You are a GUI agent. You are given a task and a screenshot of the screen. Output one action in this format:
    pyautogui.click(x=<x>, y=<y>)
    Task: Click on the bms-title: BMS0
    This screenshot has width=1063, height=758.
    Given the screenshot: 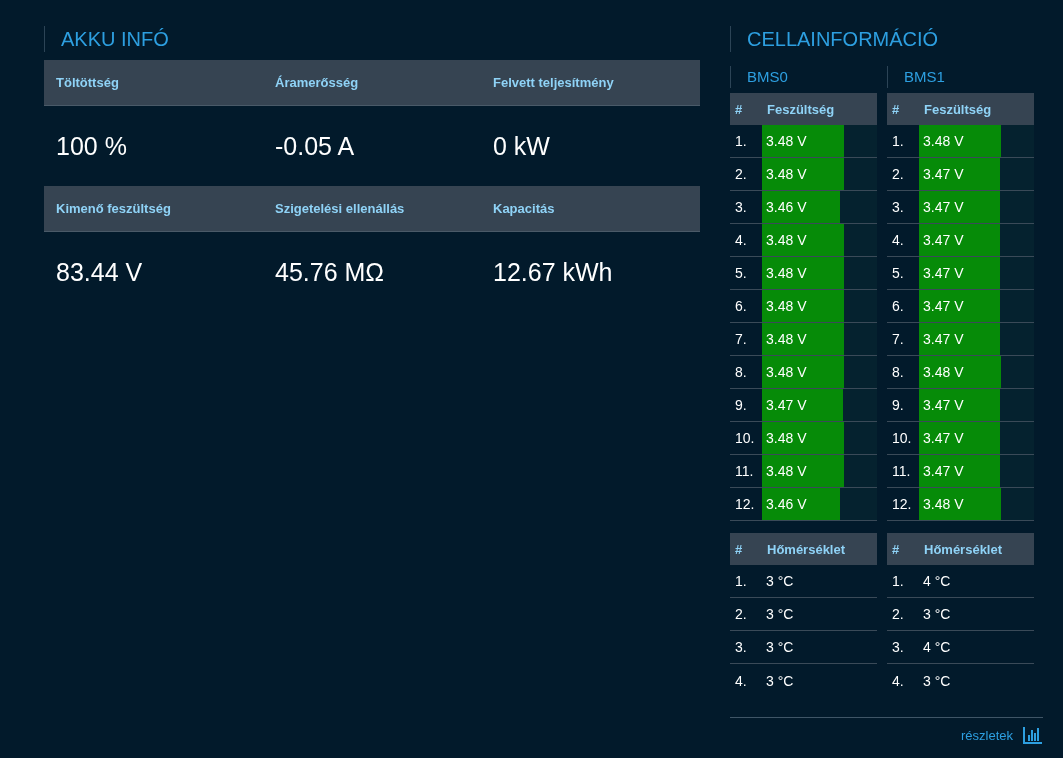 What is the action you would take?
    pyautogui.click(x=803, y=77)
    